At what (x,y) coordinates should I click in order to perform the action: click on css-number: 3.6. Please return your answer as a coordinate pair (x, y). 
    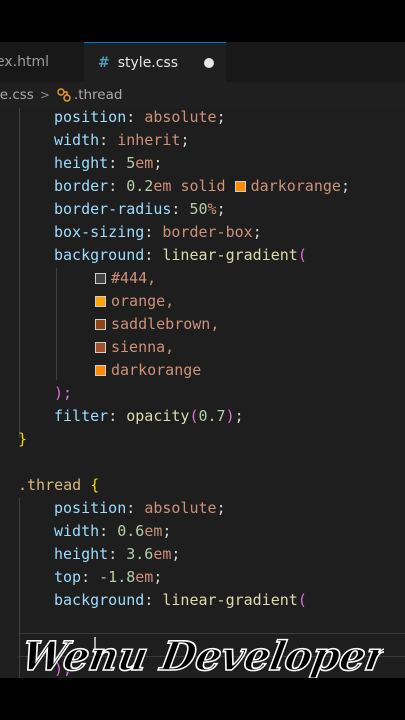
    Looking at the image, I should click on (140, 554).